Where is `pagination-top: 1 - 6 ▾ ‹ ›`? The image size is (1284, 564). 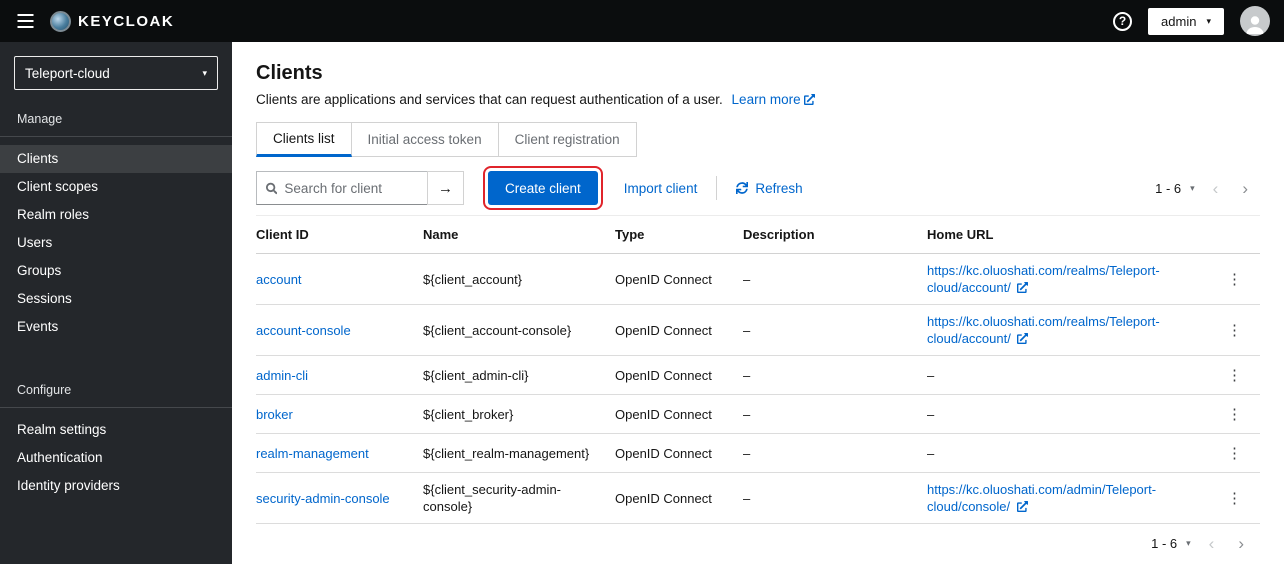 pagination-top: 1 - 6 ▾ ‹ › is located at coordinates (1204, 188).